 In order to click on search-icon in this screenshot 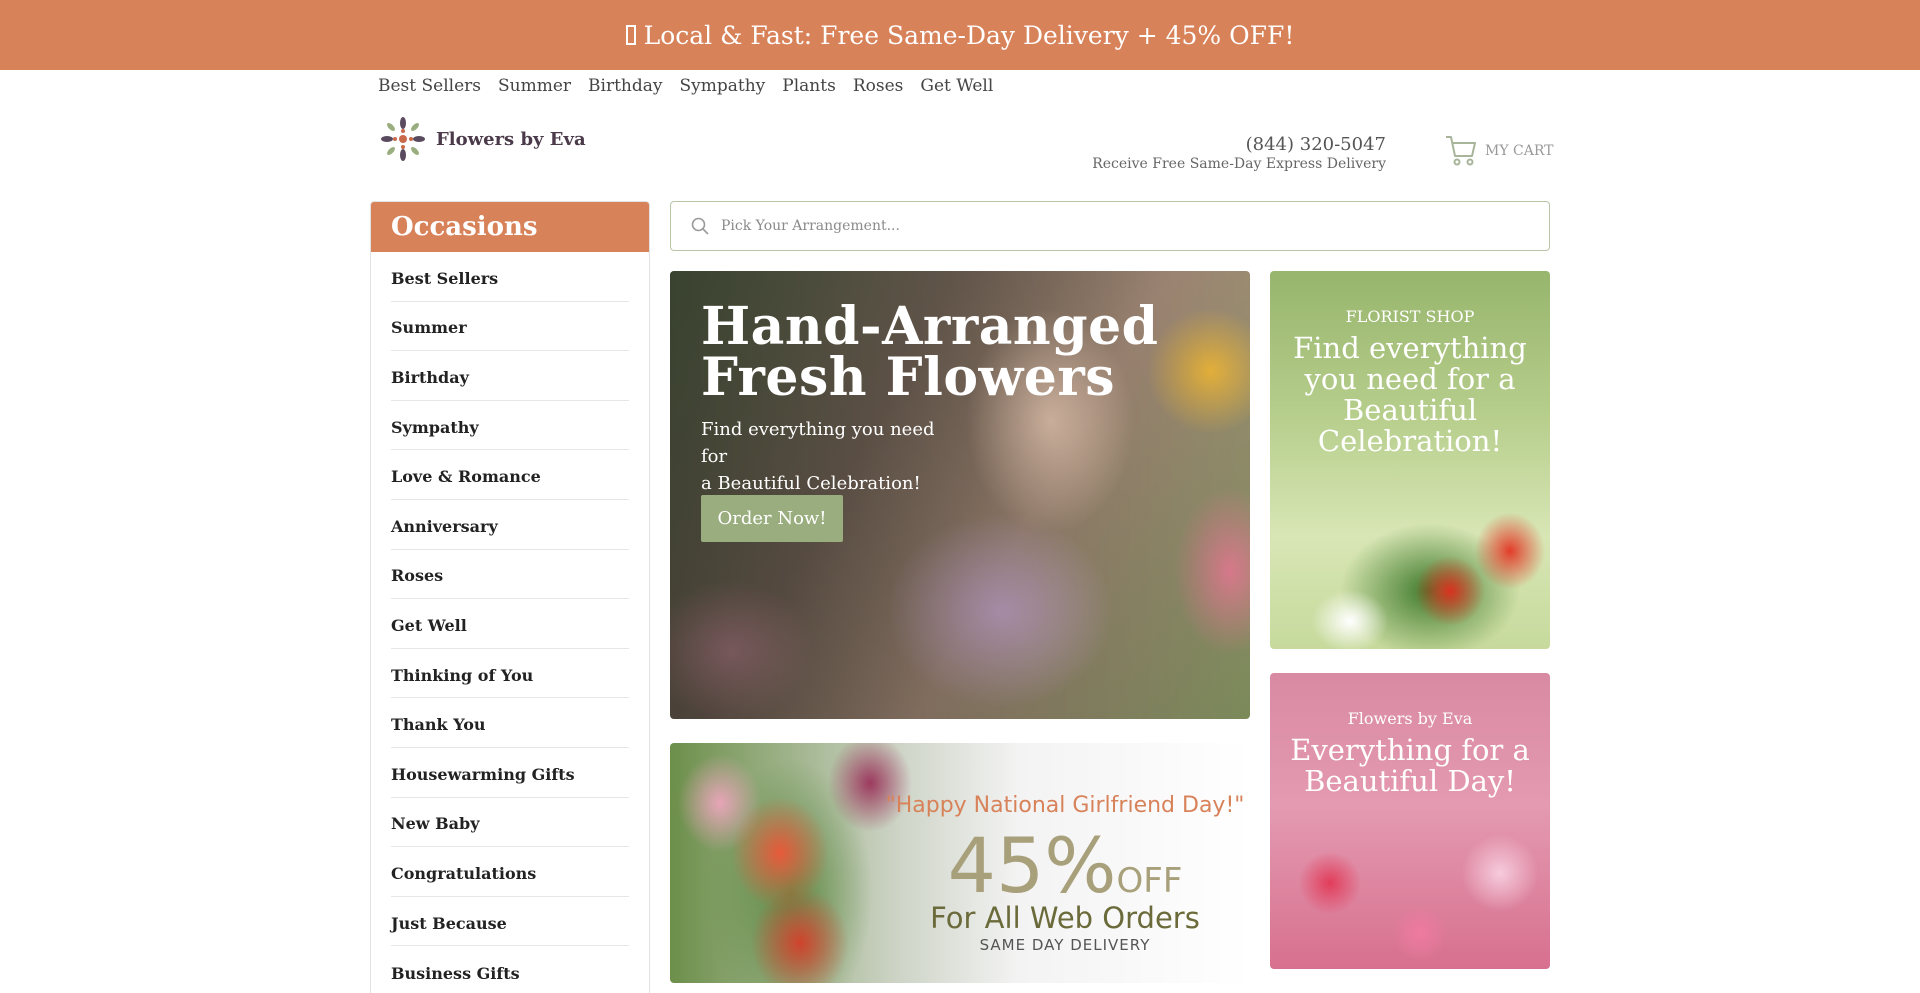, I will do `click(700, 226)`.